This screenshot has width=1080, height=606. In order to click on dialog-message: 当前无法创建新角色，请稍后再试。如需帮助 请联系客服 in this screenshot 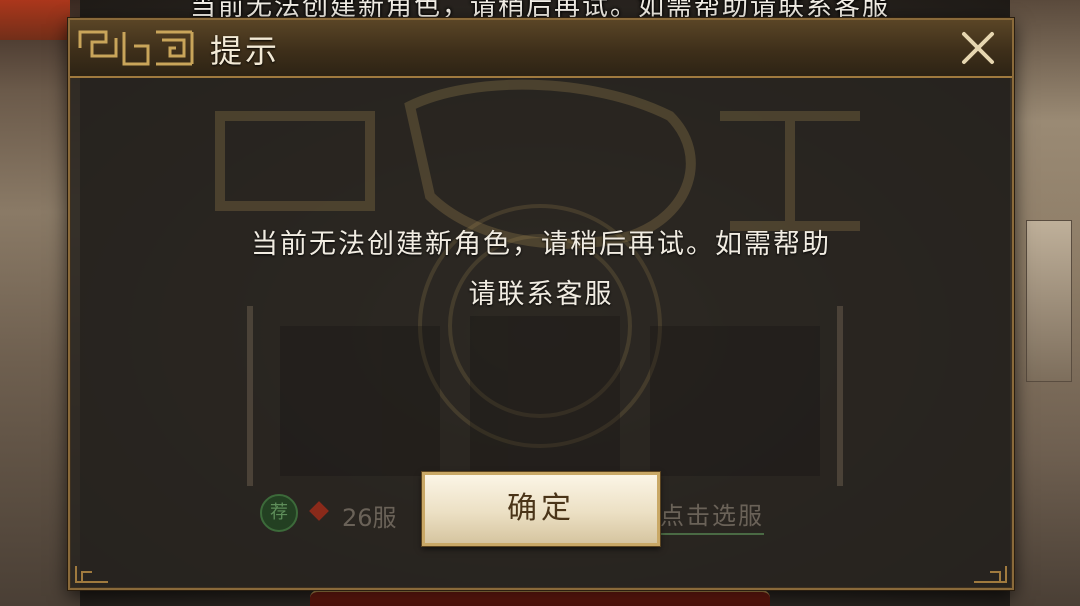, I will do `click(541, 270)`.